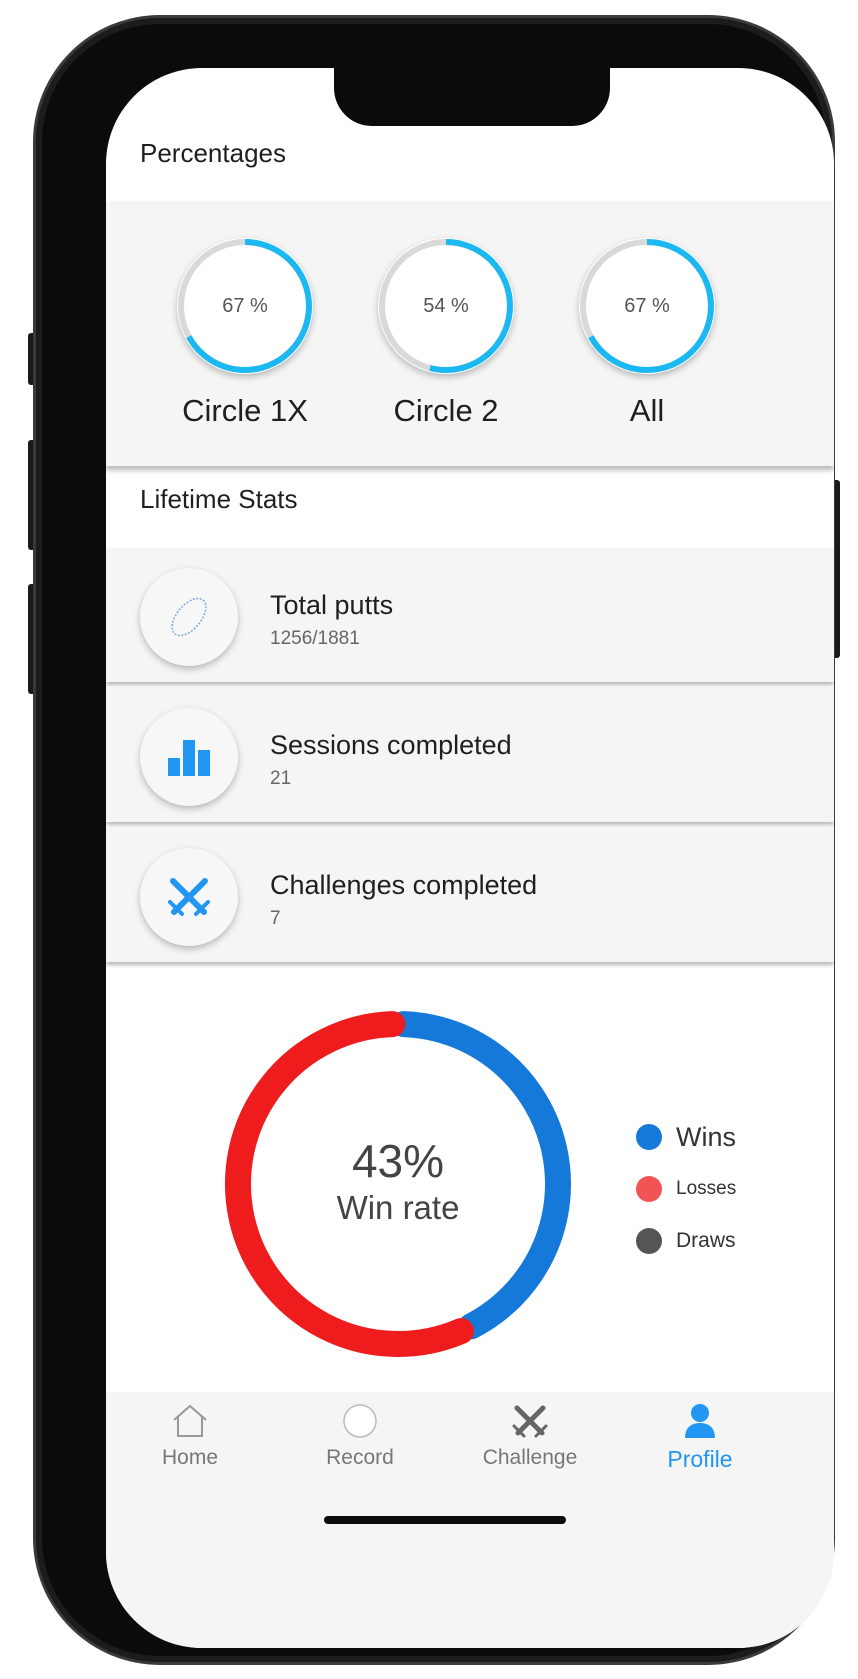 The width and height of the screenshot is (858, 1679). Describe the element at coordinates (404, 885) in the screenshot. I see `stat-title: Challenges completed` at that location.